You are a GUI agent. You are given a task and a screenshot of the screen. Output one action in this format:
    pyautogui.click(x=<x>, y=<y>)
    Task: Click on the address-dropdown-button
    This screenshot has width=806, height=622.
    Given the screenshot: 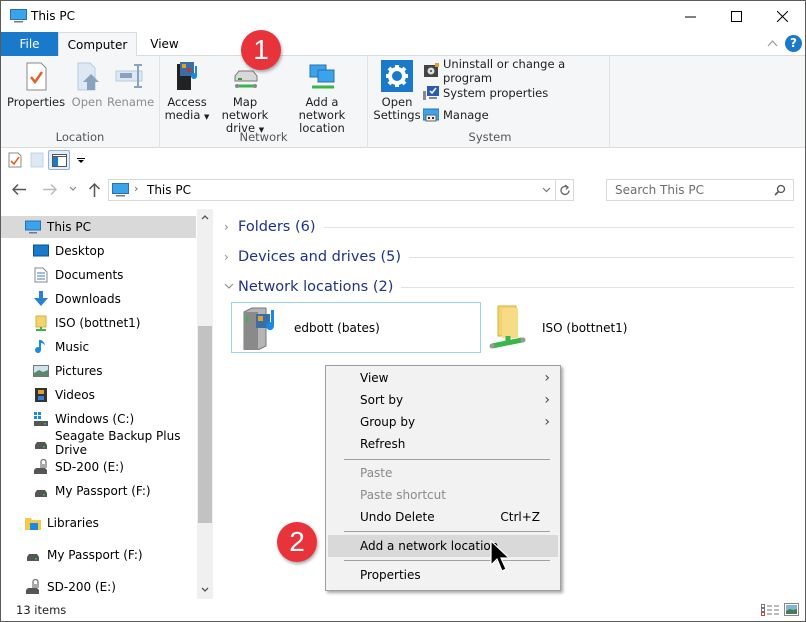 What is the action you would take?
    pyautogui.click(x=546, y=190)
    